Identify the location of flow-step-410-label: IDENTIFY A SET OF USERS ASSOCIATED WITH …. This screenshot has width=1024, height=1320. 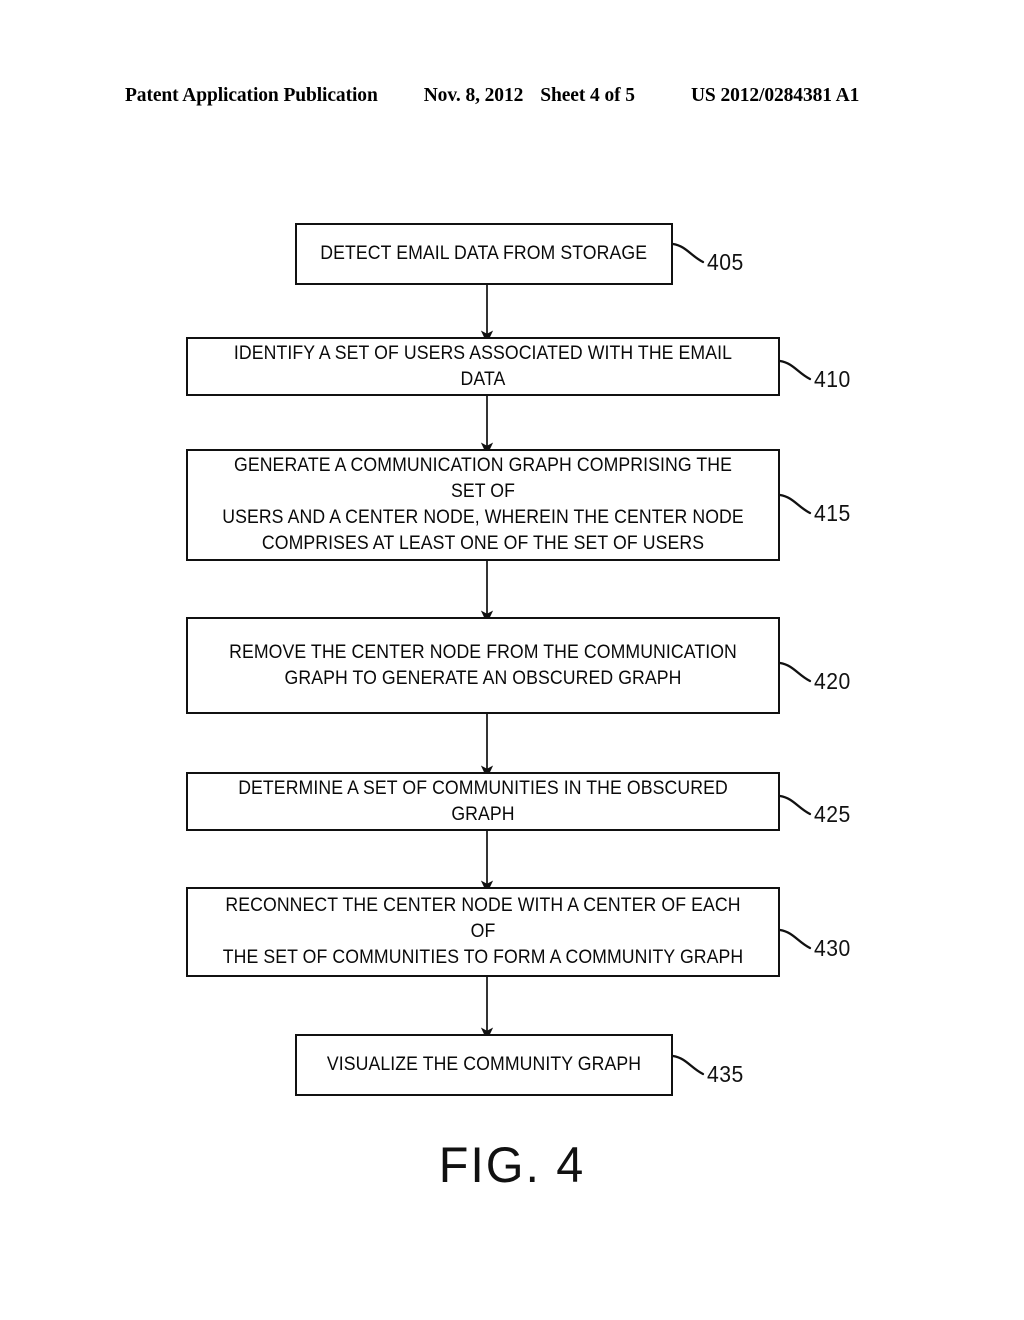
(483, 366).